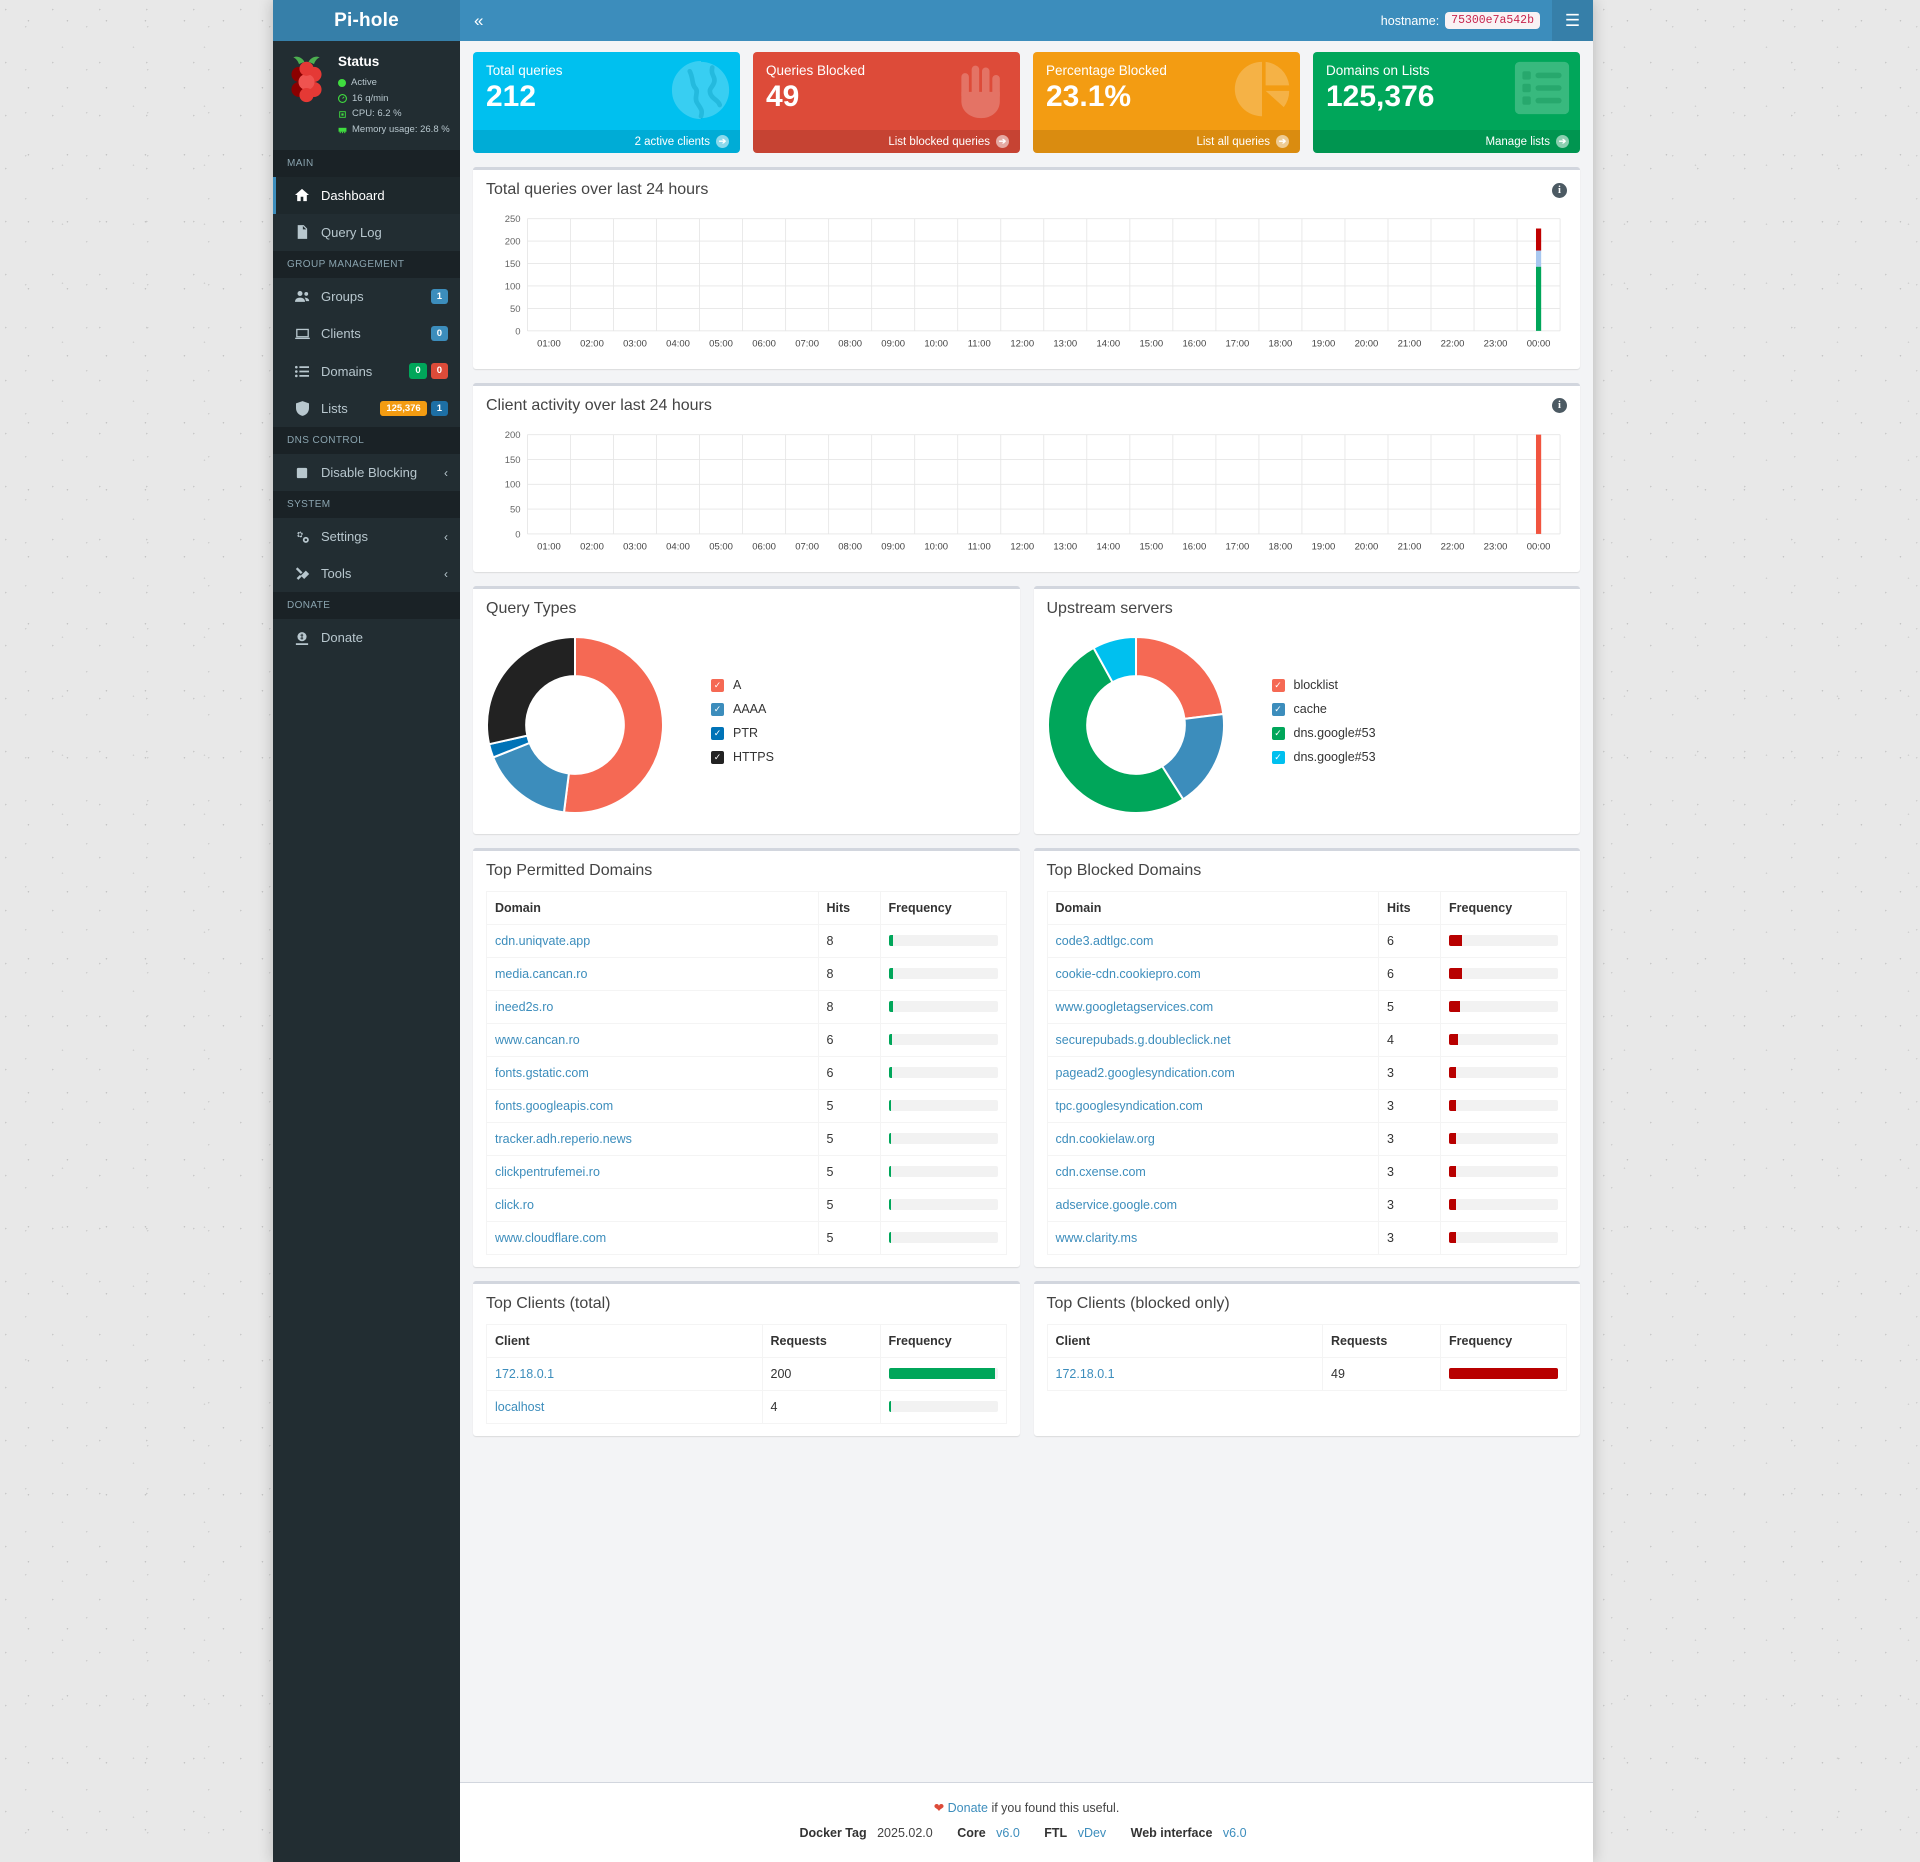 The height and width of the screenshot is (1862, 1920). I want to click on footer-donate-link: Donate, so click(968, 1808).